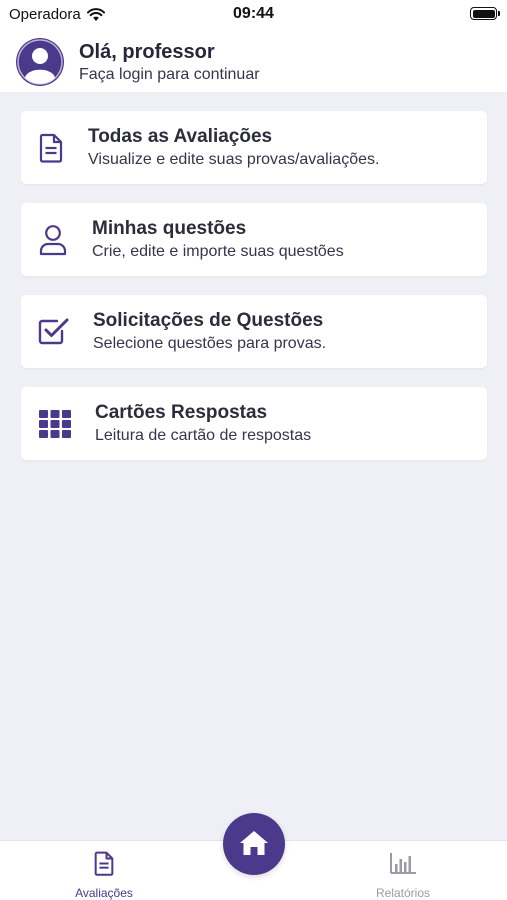 The height and width of the screenshot is (900, 507). What do you see at coordinates (55, 424) in the screenshot?
I see `grid-icon` at bounding box center [55, 424].